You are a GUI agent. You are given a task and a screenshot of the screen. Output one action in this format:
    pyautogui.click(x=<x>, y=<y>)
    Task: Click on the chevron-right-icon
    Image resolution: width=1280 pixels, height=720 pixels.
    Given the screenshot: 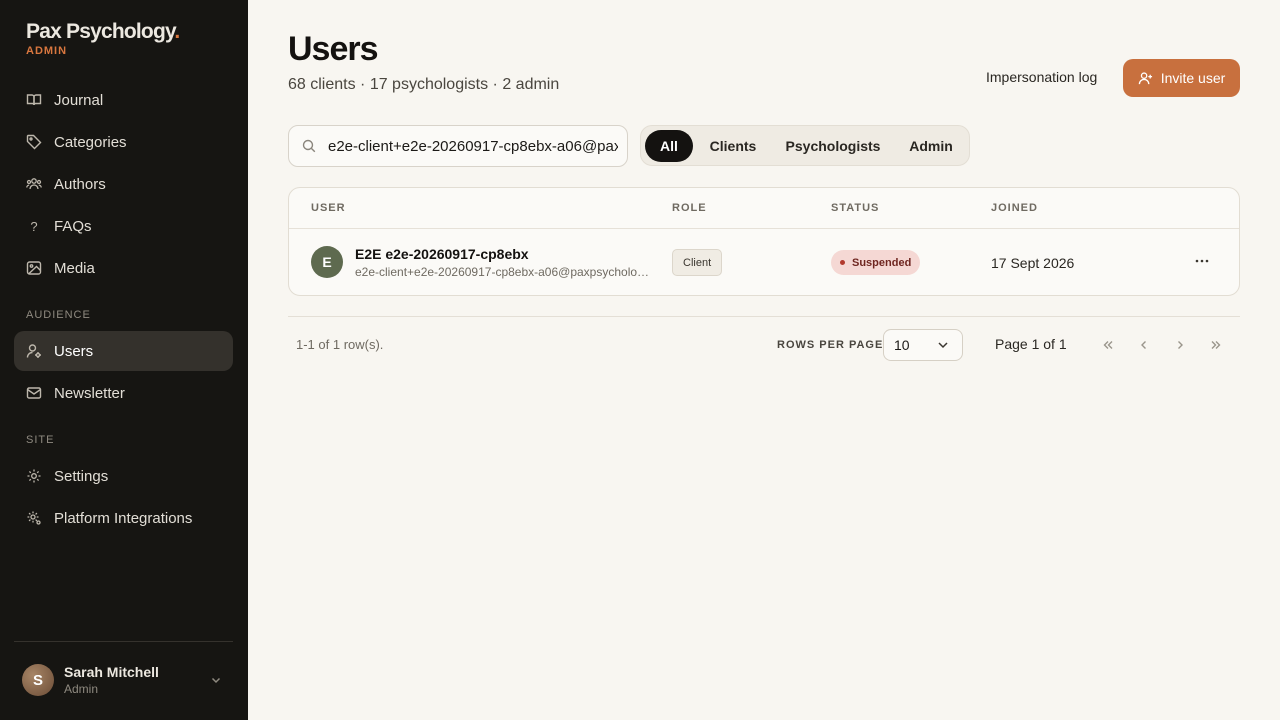 What is the action you would take?
    pyautogui.click(x=1180, y=345)
    